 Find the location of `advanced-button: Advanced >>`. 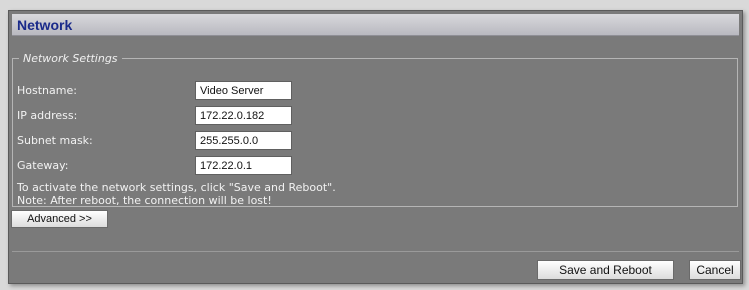

advanced-button: Advanced >> is located at coordinates (59, 219).